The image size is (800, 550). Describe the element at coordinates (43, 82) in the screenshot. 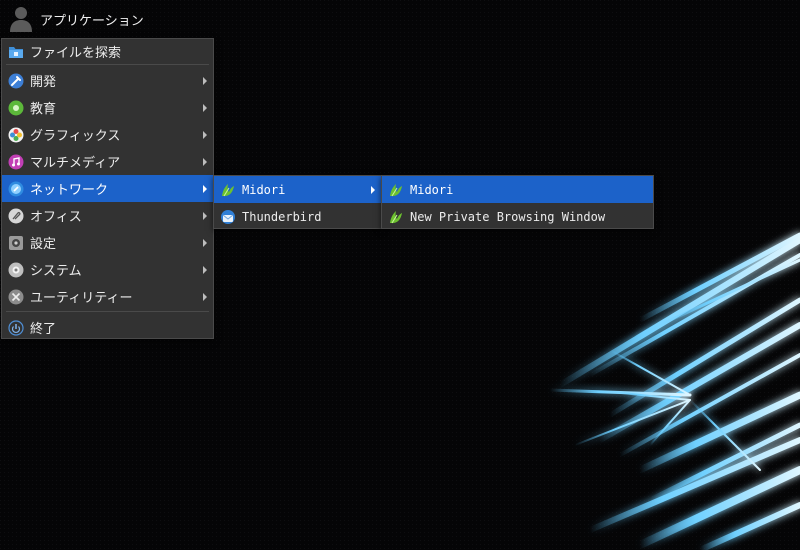

I see `menu-item-label: 開発` at that location.